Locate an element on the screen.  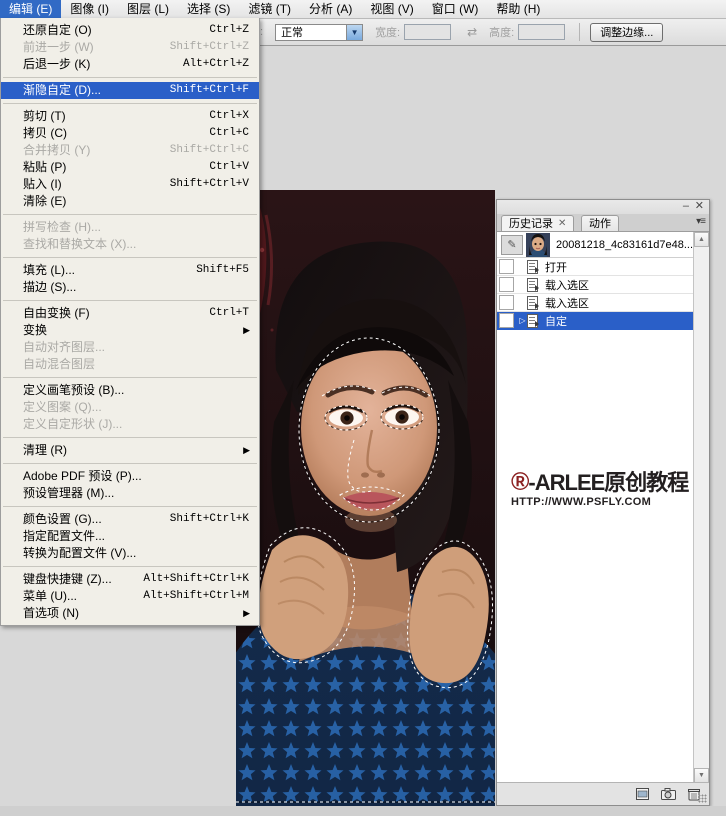
edit-menu-item-shortcut: Ctrl+C is located at coordinates (229, 133).